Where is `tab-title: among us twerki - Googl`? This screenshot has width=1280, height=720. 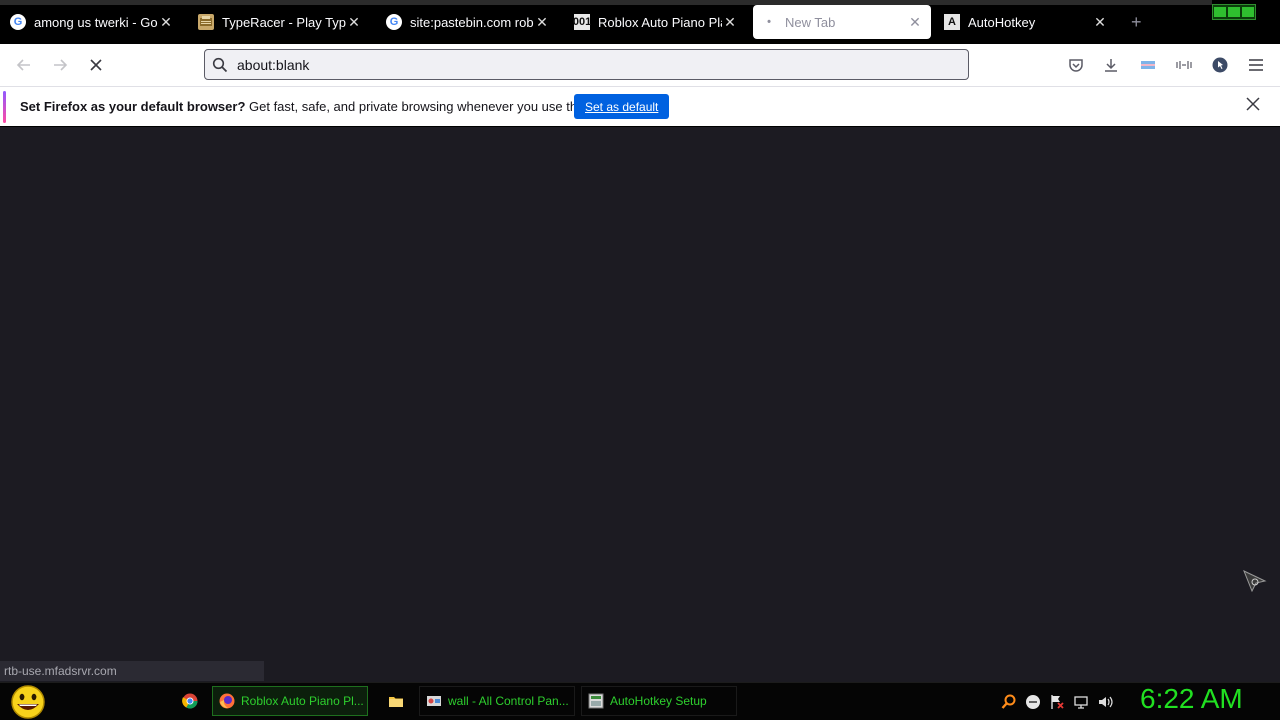 tab-title: among us twerki - Googl is located at coordinates (96, 22).